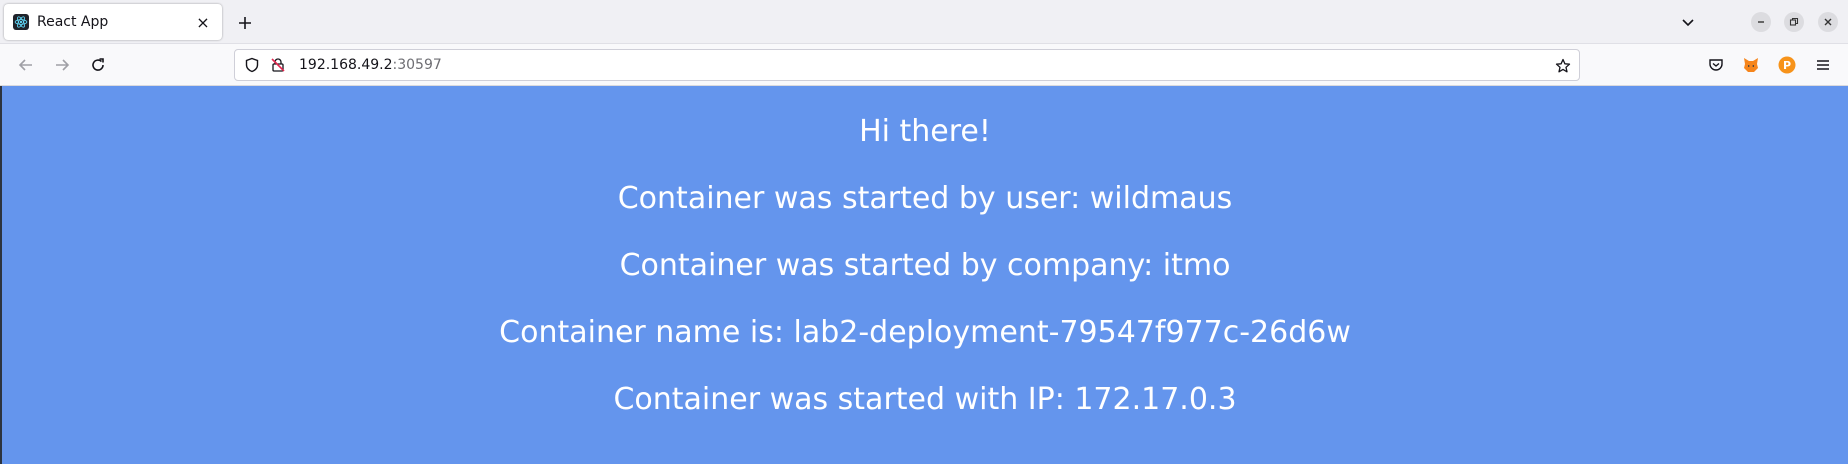 Image resolution: width=1848 pixels, height=464 pixels. I want to click on arrow-left-icon, so click(25, 65).